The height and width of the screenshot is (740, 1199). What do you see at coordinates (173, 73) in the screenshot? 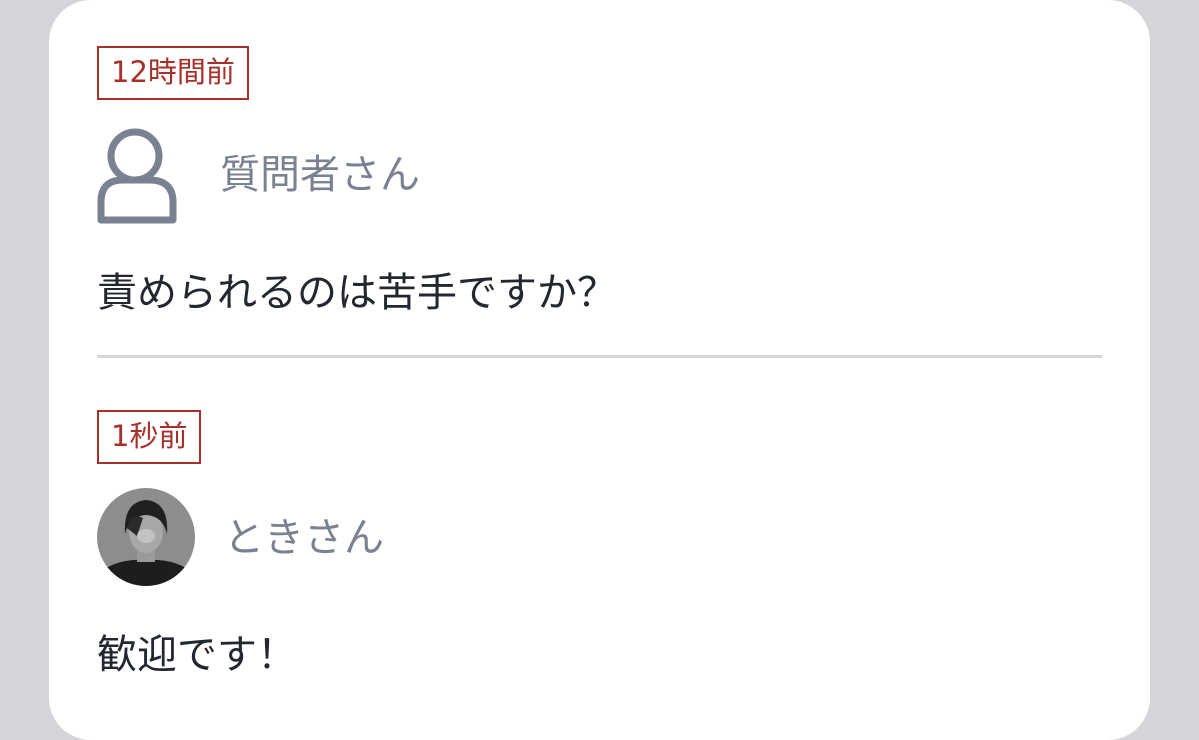
I see `question-time-badge: 12時間前` at bounding box center [173, 73].